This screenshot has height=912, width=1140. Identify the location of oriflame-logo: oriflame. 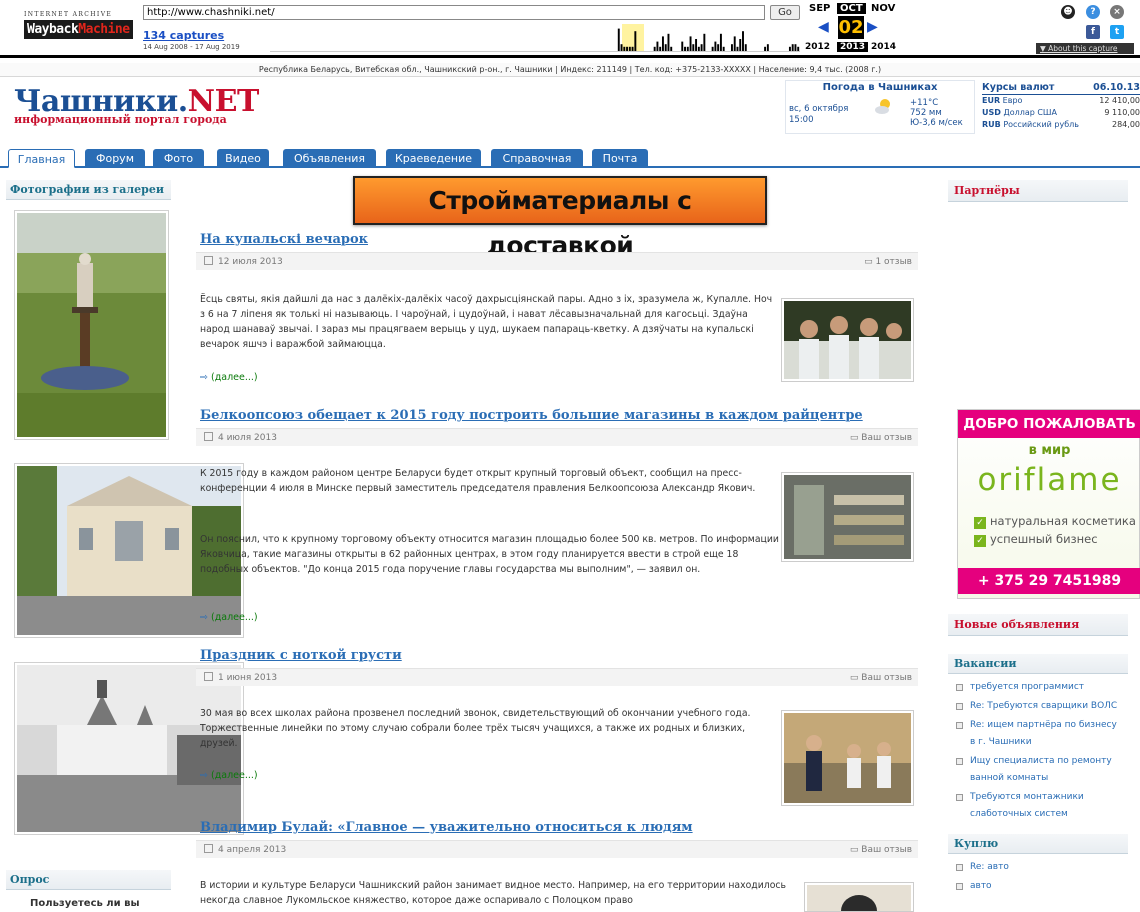
(1049, 480).